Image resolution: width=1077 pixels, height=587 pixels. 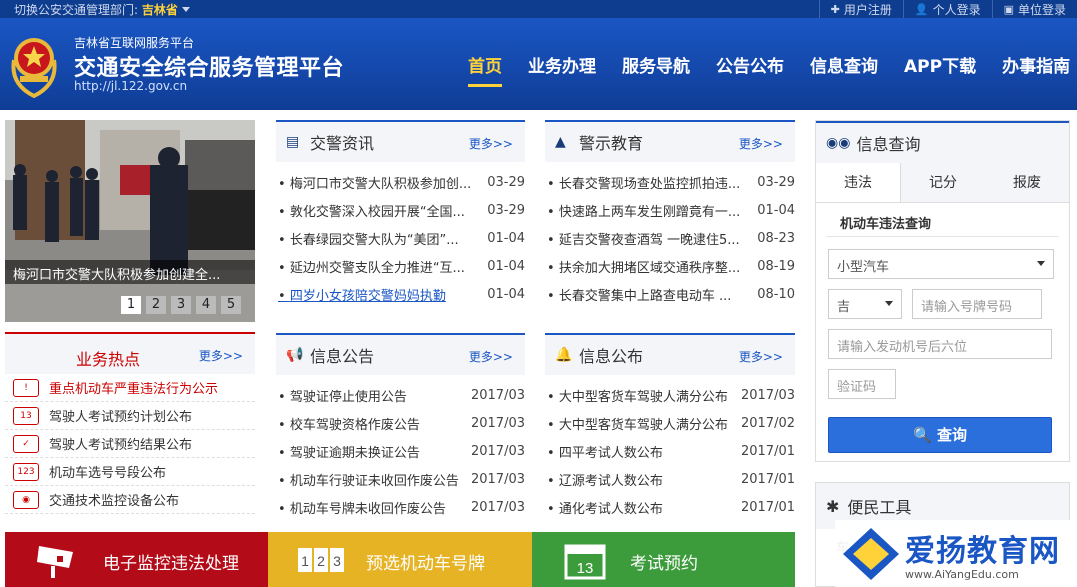 What do you see at coordinates (844, 69) in the screenshot?
I see `nav-info-query: 信息查询` at bounding box center [844, 69].